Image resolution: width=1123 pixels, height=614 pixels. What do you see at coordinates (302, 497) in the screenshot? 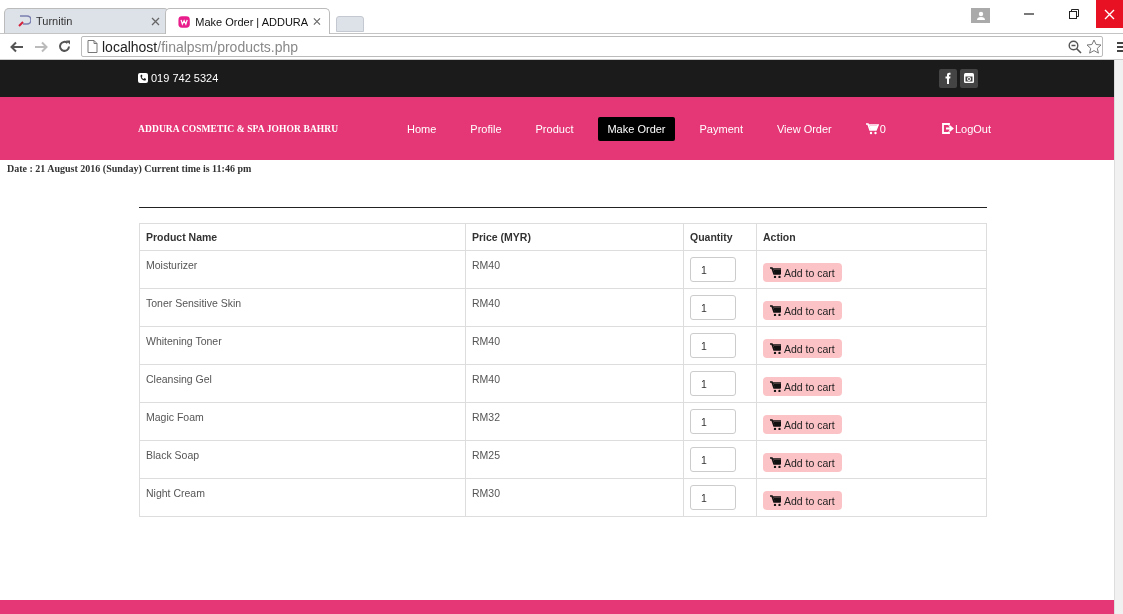
I see `product-name: Night Cream` at bounding box center [302, 497].